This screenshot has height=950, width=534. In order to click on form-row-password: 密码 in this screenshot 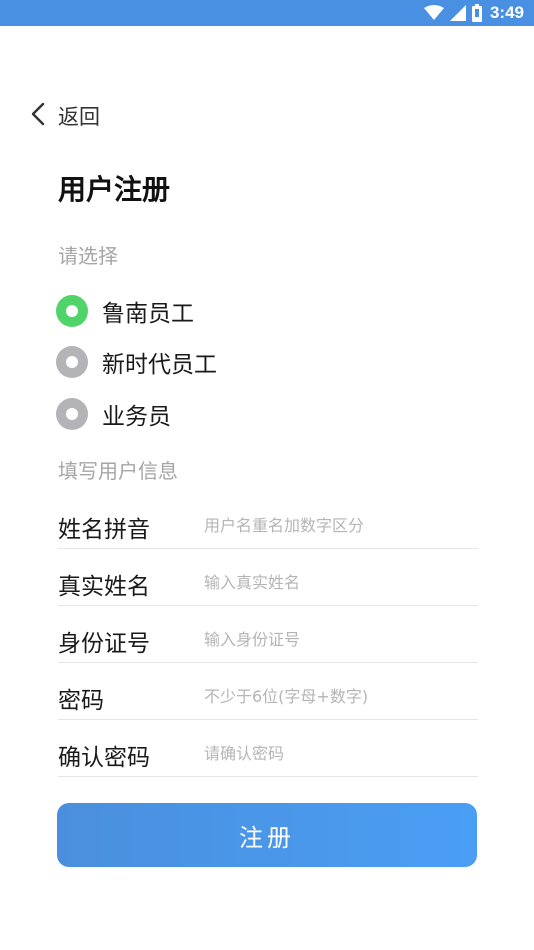, I will do `click(268, 691)`.